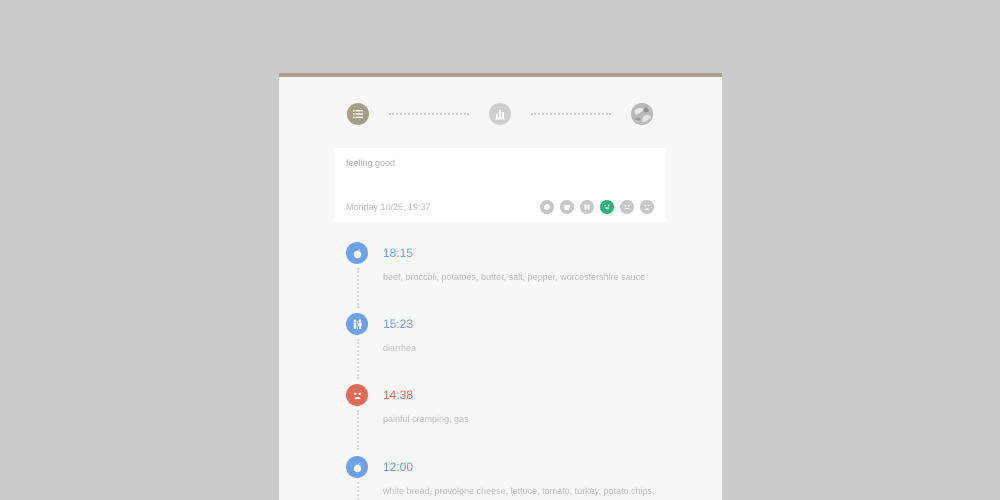 The width and height of the screenshot is (1000, 500). I want to click on restroom-icon, so click(357, 324).